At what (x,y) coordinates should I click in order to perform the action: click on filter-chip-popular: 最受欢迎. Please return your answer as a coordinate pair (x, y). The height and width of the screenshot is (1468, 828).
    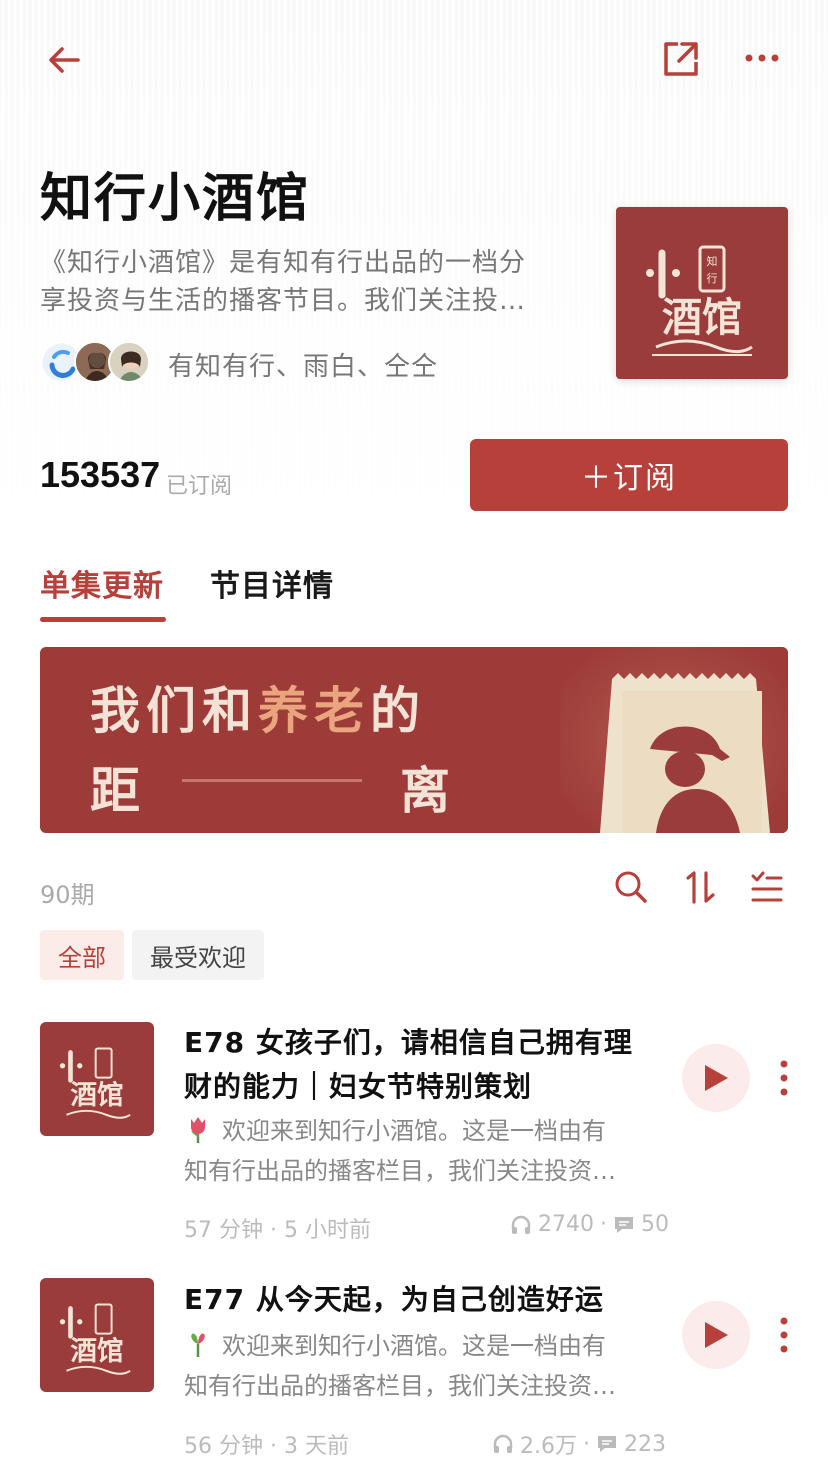
    Looking at the image, I should click on (198, 955).